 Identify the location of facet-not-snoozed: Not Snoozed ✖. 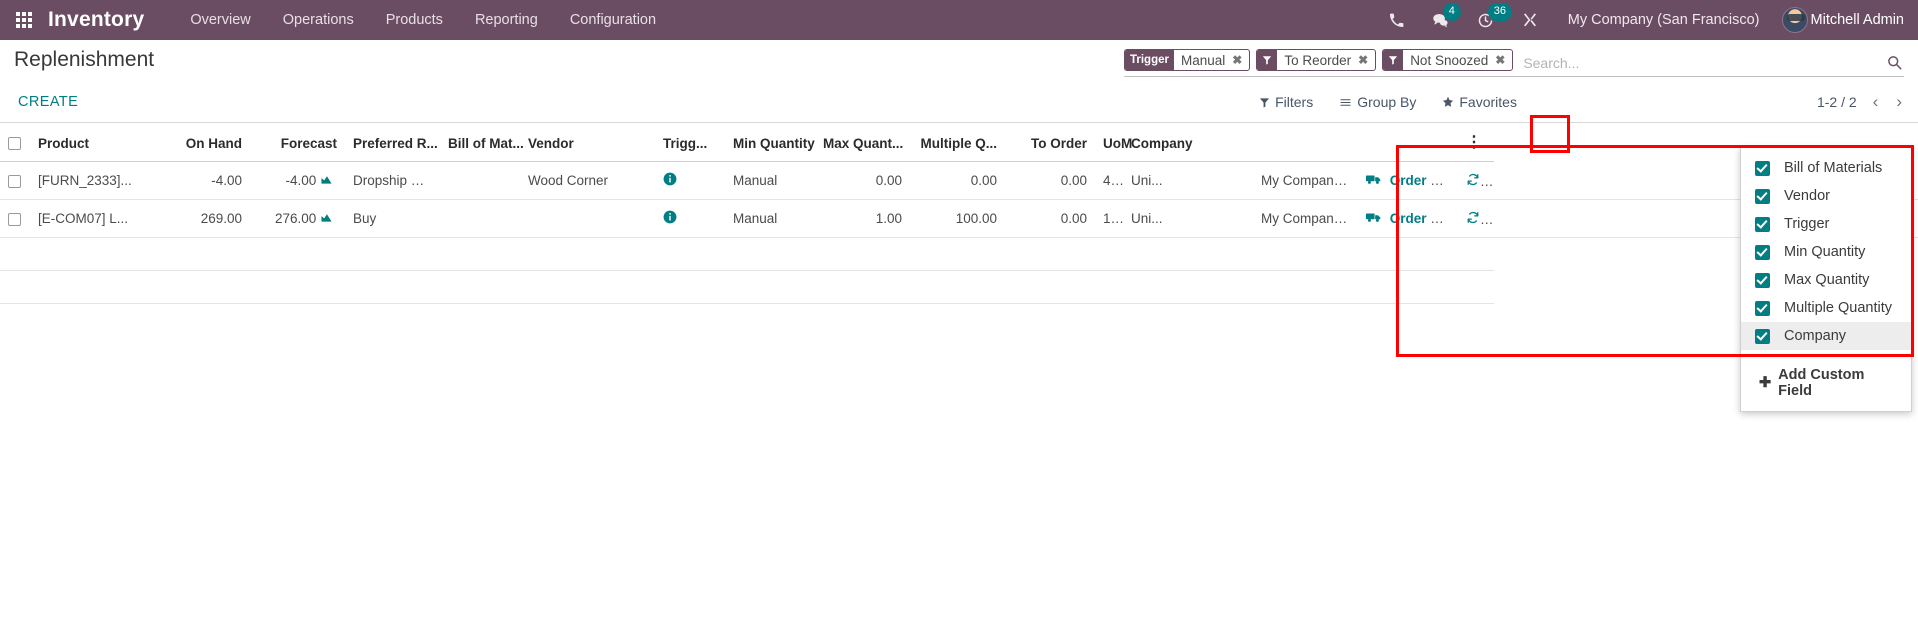
(1448, 60).